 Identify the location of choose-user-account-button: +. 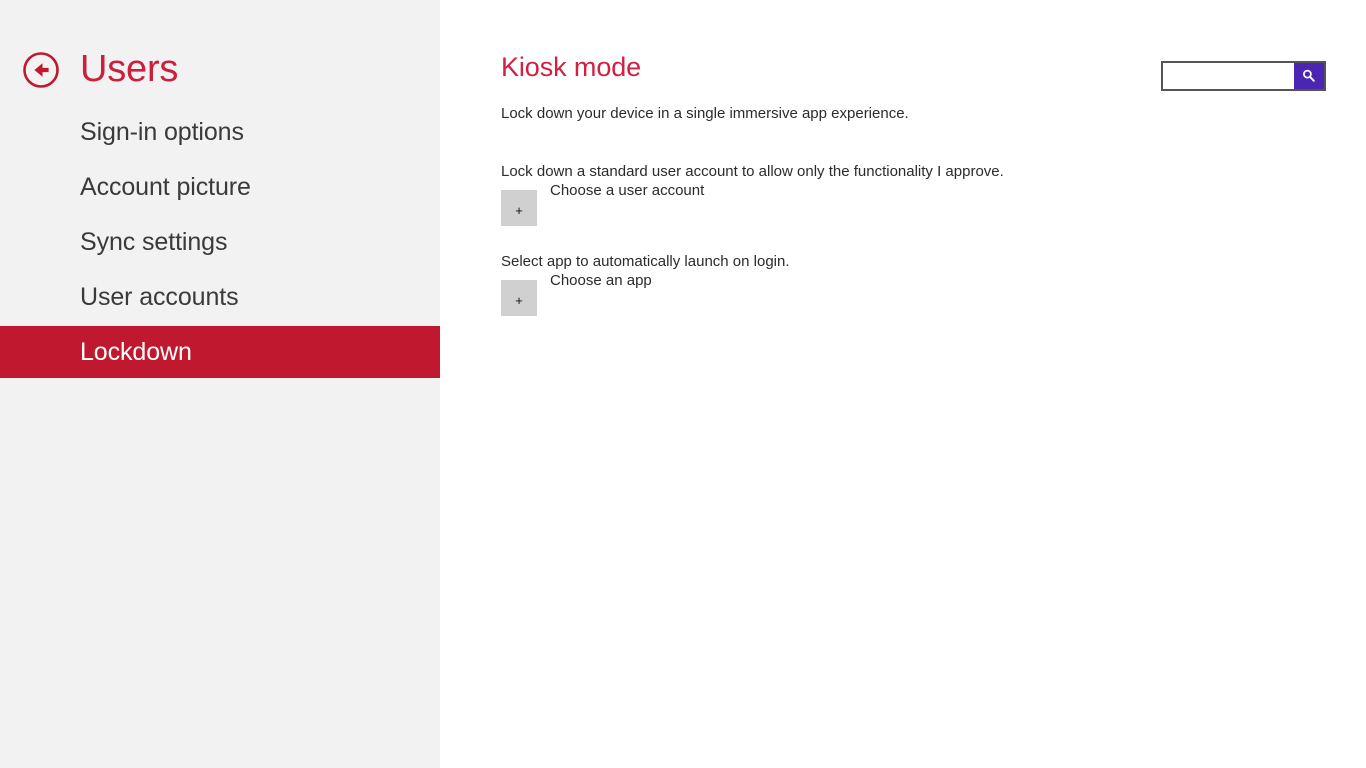
(519, 208).